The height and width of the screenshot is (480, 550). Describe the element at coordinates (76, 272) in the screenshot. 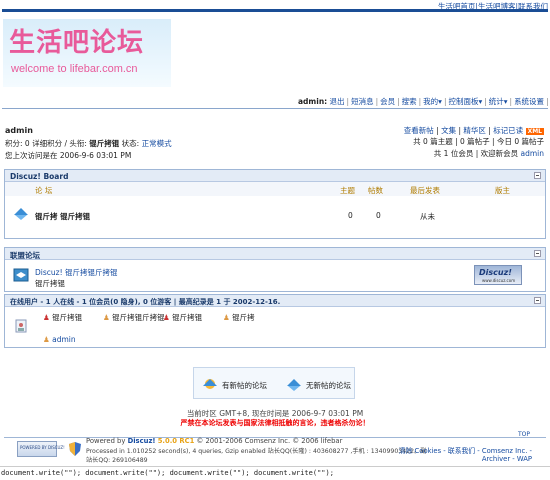

I see `link-site-name: Discuz! 锟斤拷锟斤拷锟` at that location.